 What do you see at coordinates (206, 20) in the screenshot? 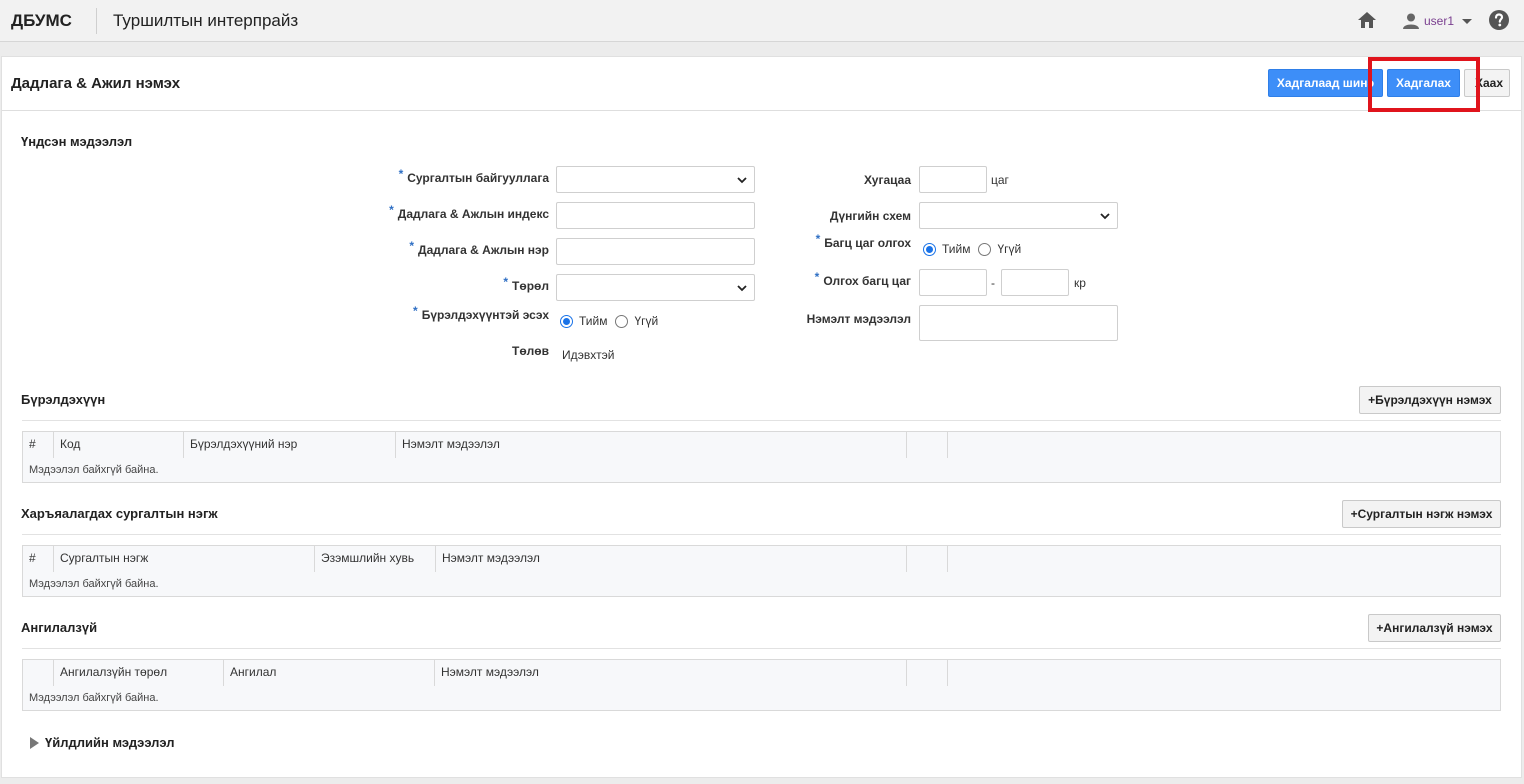
I see `app-title: Туршилтын интерпрайз` at bounding box center [206, 20].